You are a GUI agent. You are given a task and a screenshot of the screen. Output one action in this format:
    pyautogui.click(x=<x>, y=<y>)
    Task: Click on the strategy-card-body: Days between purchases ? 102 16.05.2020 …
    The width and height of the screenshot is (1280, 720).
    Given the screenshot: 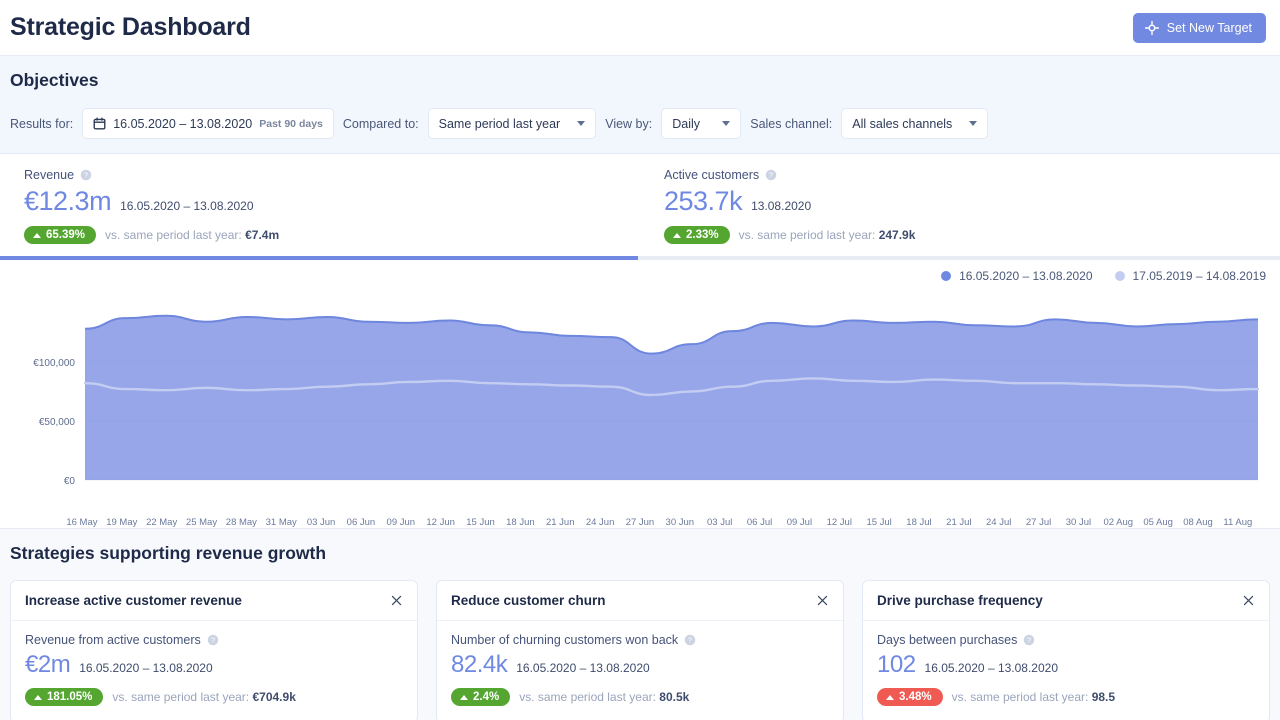 What is the action you would take?
    pyautogui.click(x=1066, y=670)
    